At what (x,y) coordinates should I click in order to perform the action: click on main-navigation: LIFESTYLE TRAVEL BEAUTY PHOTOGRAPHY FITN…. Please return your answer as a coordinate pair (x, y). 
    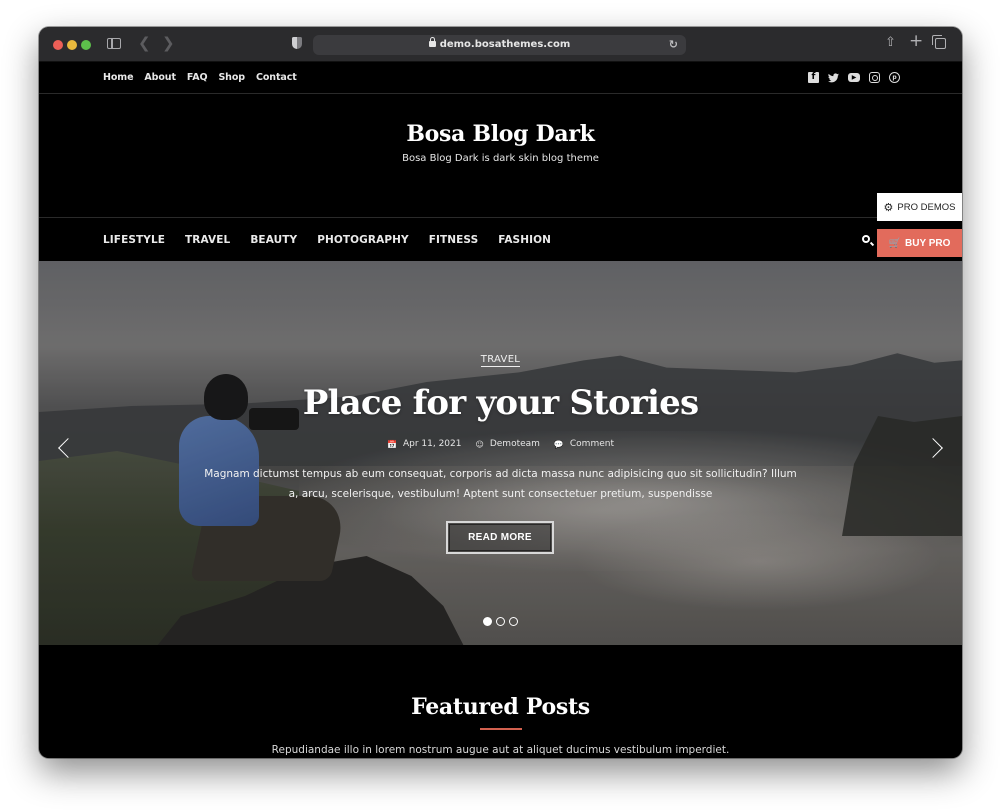
    Looking at the image, I should click on (500, 239).